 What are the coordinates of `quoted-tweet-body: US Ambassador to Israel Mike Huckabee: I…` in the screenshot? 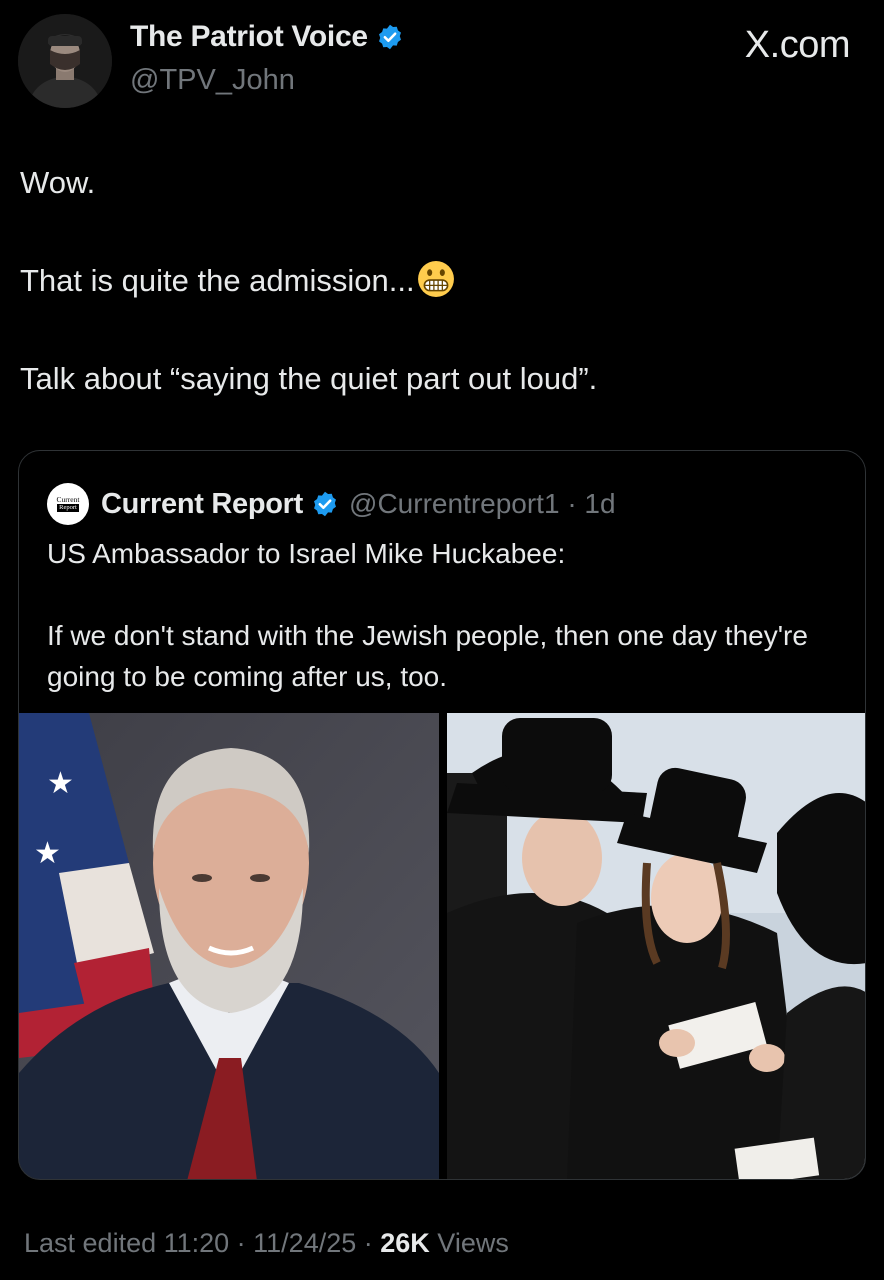 It's located at (447, 615).